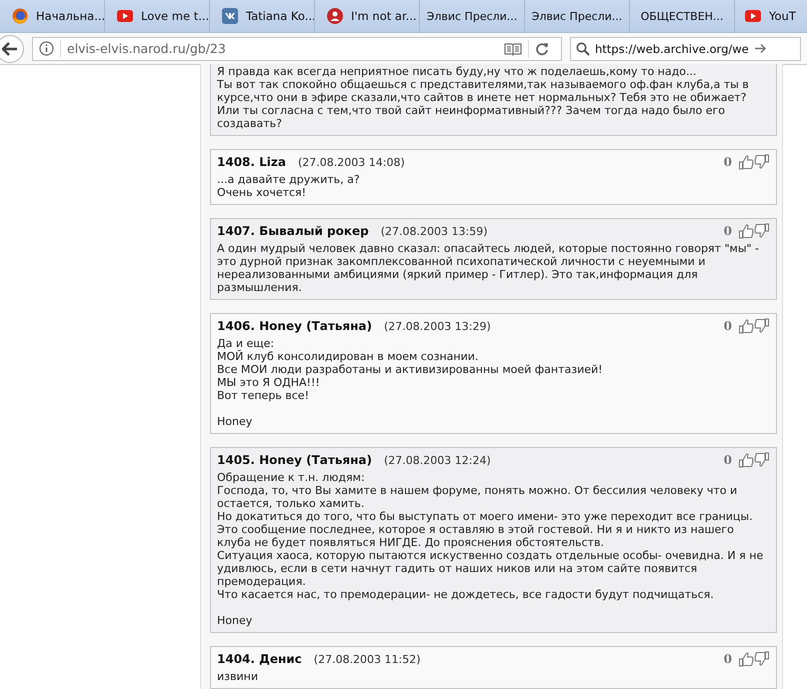  Describe the element at coordinates (437, 326) in the screenshot. I see `comment-date: (27.08.2003 13:29)` at that location.